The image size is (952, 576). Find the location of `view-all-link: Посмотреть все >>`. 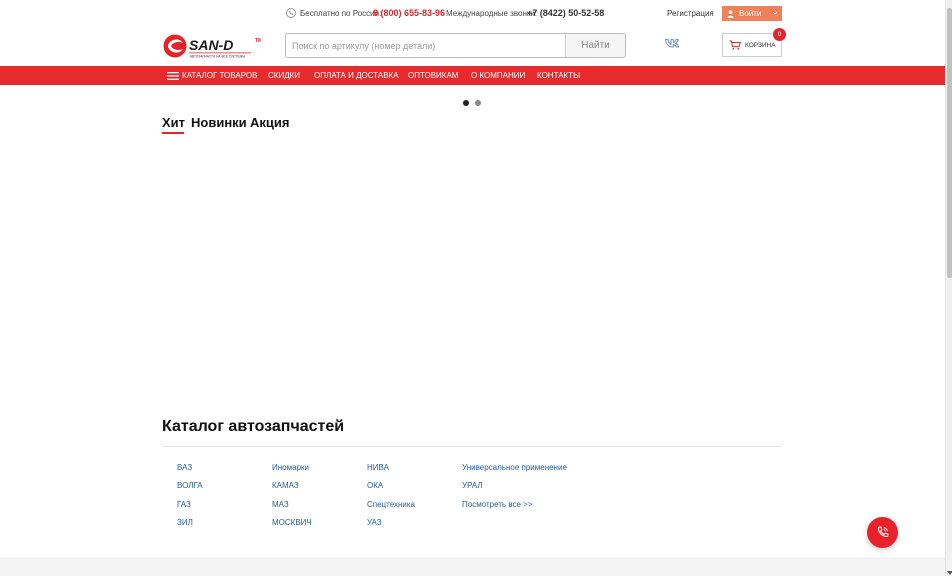

view-all-link: Посмотреть все >> is located at coordinates (497, 504).